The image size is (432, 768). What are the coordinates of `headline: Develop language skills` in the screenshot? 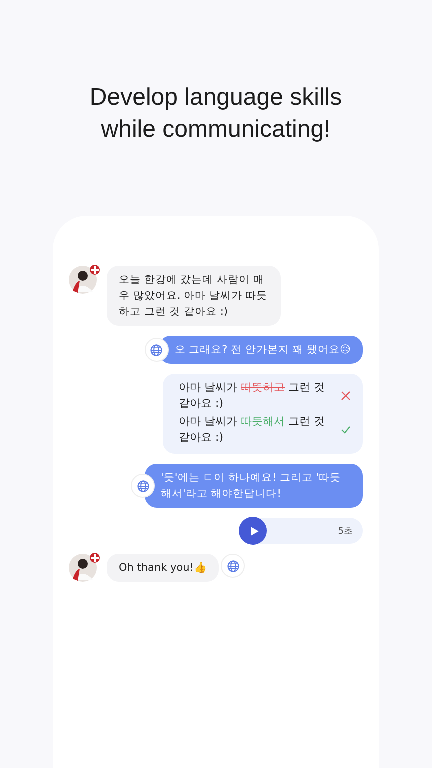 It's located at (216, 98).